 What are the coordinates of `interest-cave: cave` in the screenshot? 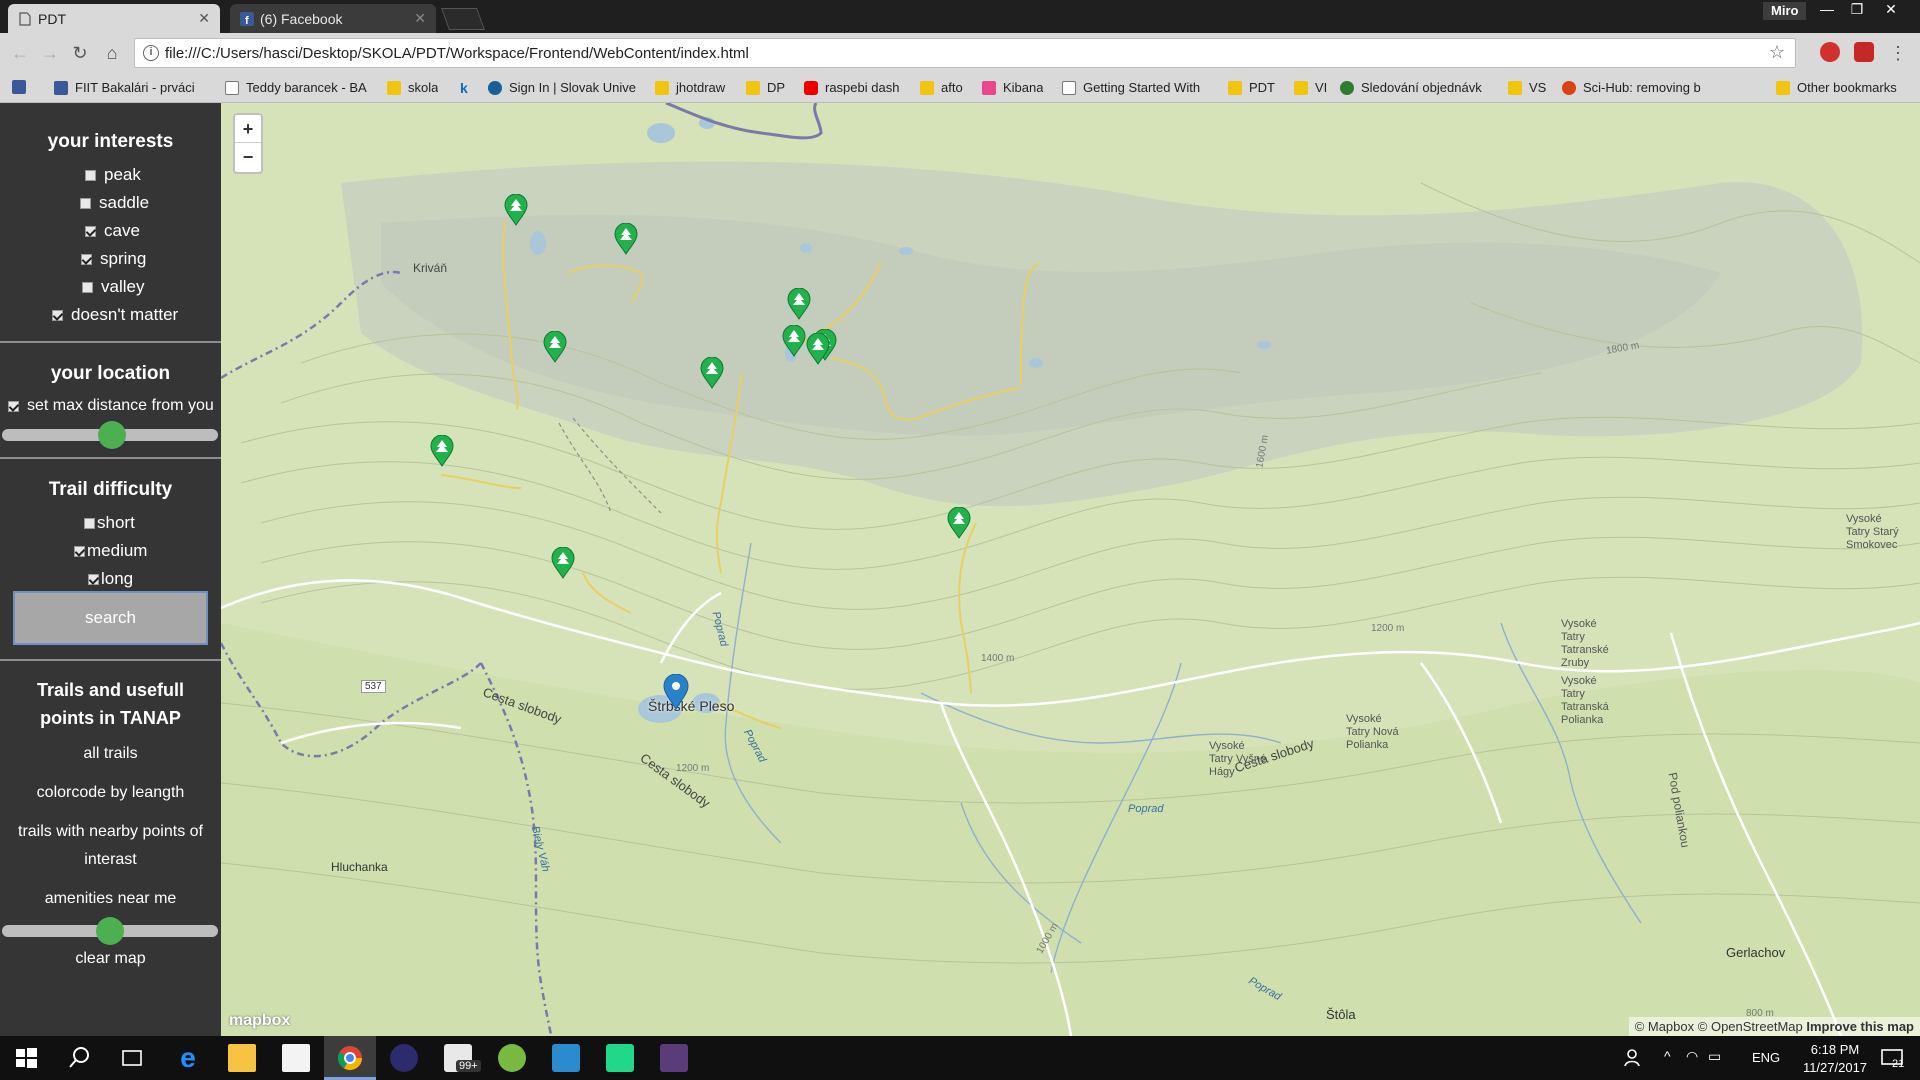 It's located at (112, 231).